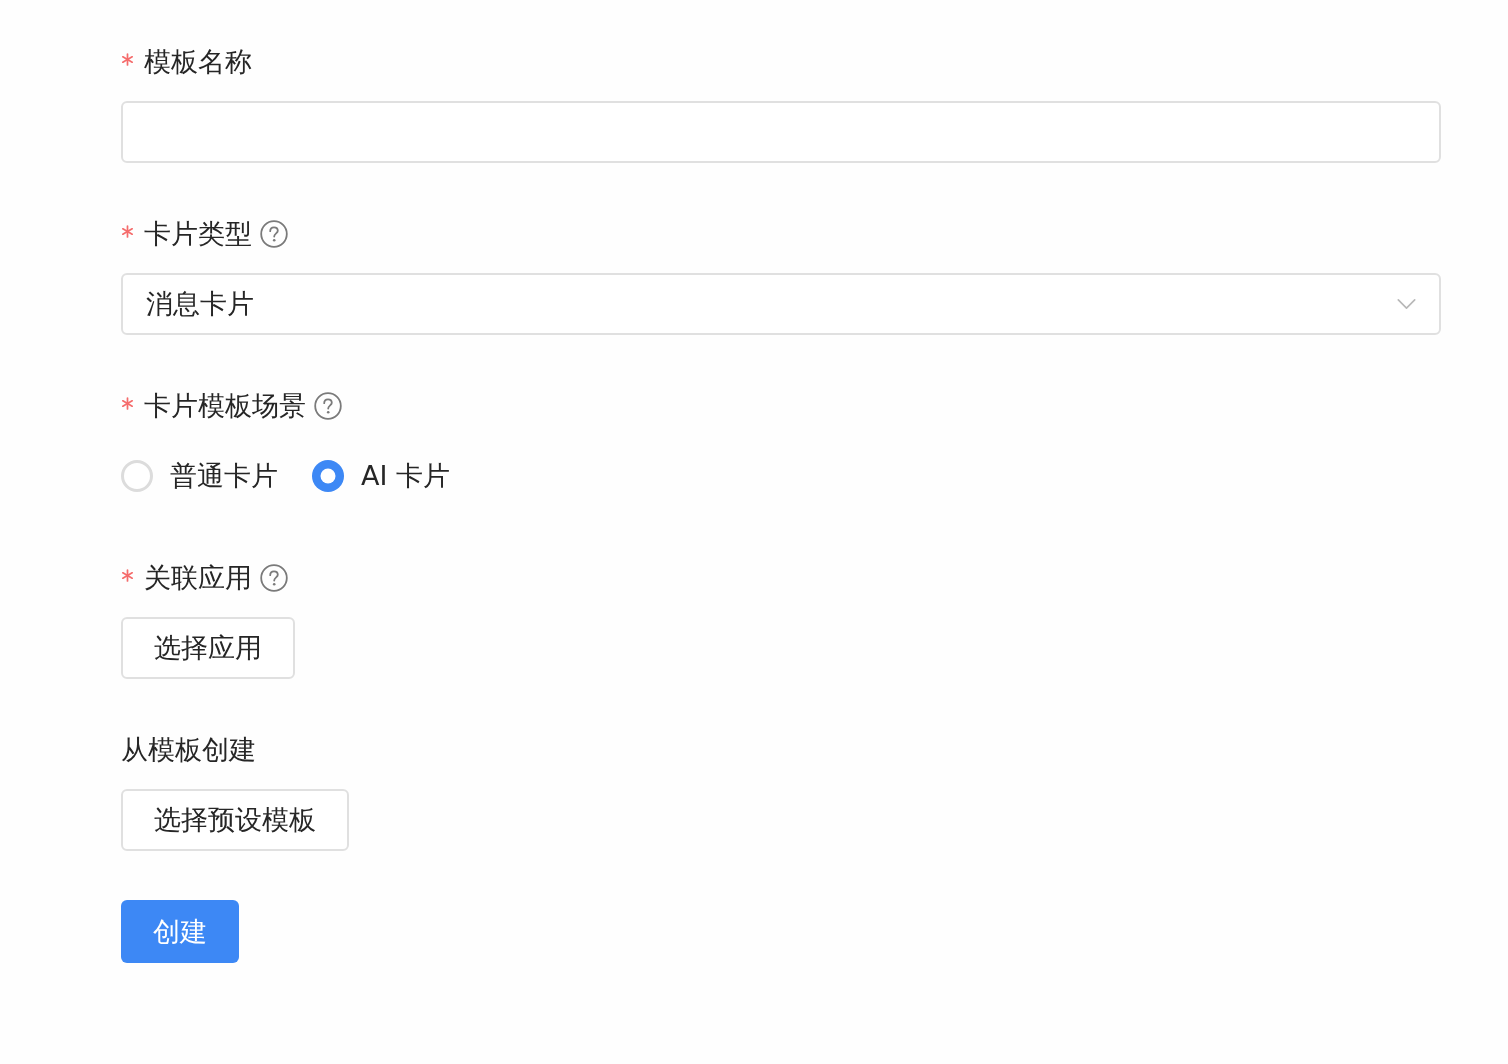  I want to click on field-label: 模板名称, so click(198, 62).